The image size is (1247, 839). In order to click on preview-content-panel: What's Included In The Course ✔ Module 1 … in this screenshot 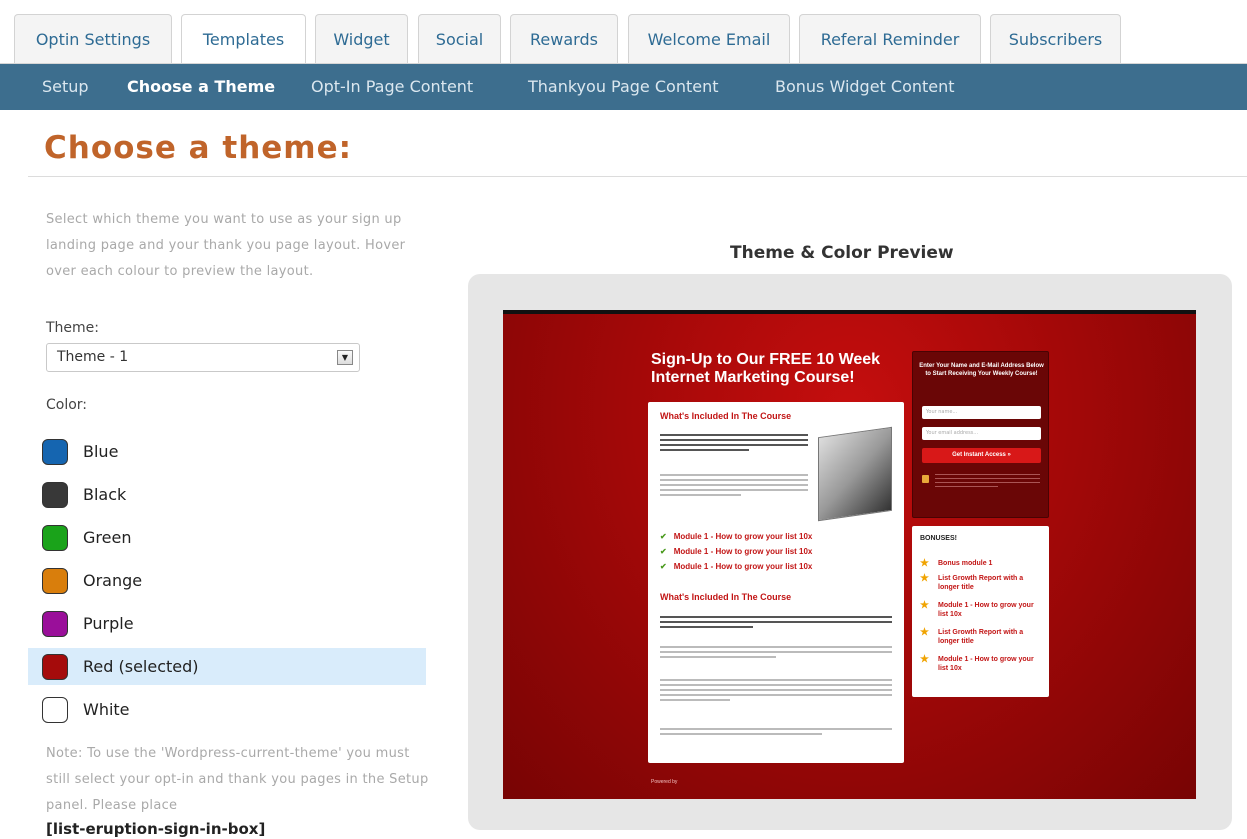, I will do `click(776, 582)`.